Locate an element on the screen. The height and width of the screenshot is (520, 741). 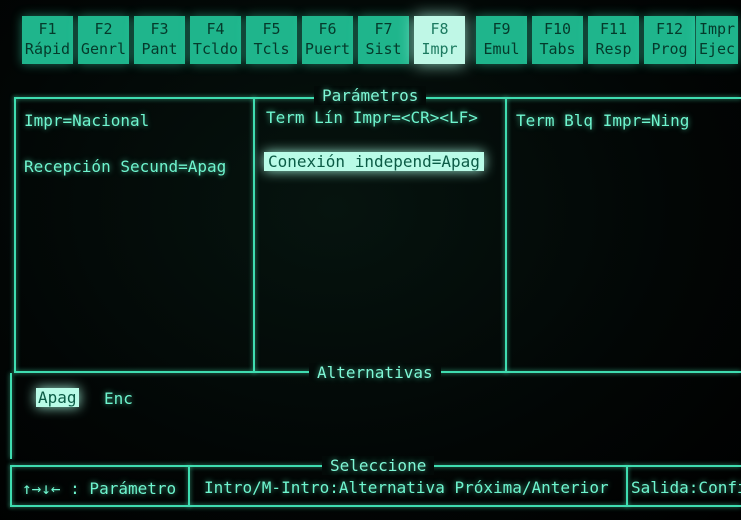
fkey-impr: Impr Ejec is located at coordinates (717, 40).